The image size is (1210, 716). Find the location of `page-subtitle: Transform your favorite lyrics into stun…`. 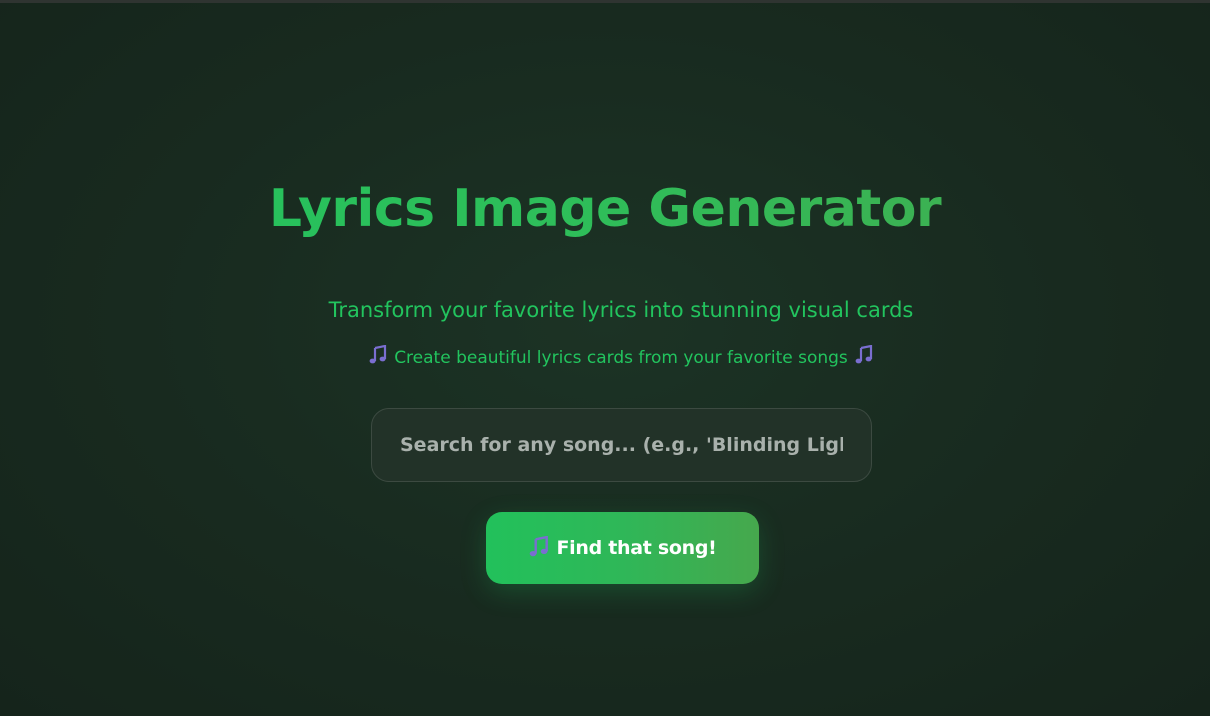

page-subtitle: Transform your favorite lyrics into stun… is located at coordinates (621, 310).